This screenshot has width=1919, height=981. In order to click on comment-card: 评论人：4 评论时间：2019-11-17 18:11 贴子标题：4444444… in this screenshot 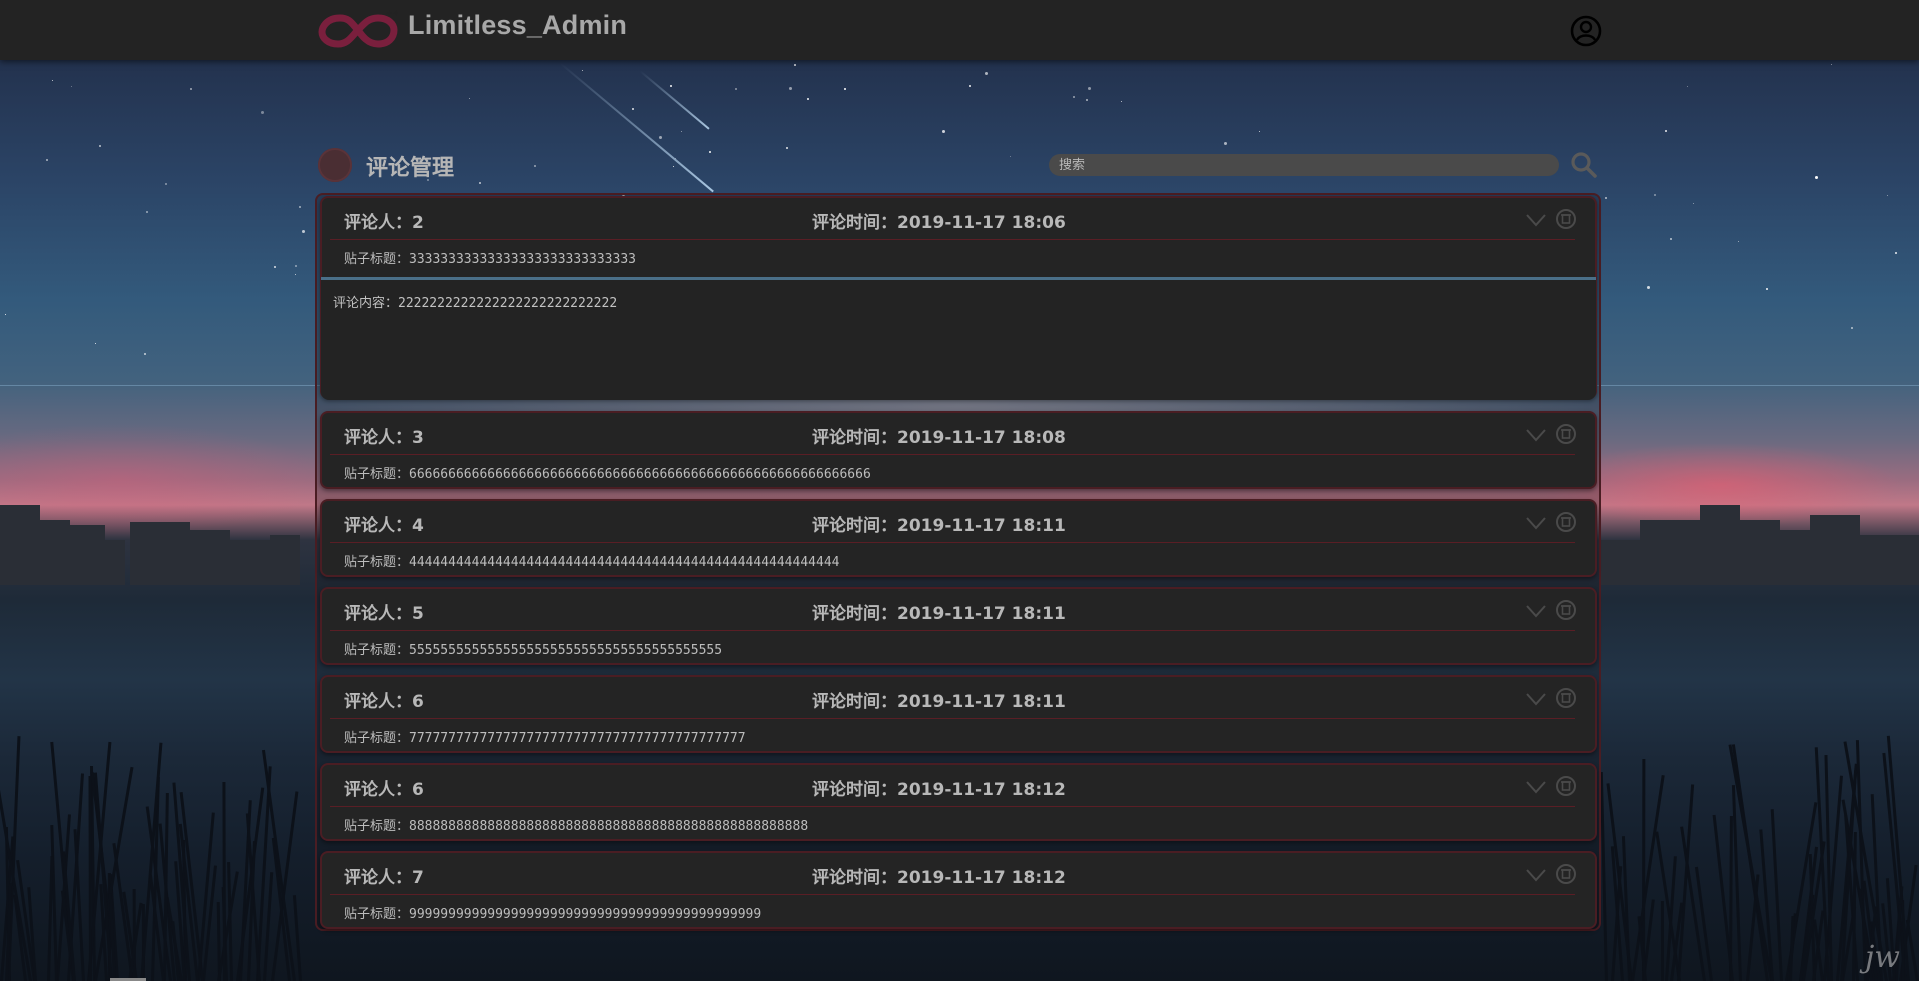, I will do `click(958, 538)`.